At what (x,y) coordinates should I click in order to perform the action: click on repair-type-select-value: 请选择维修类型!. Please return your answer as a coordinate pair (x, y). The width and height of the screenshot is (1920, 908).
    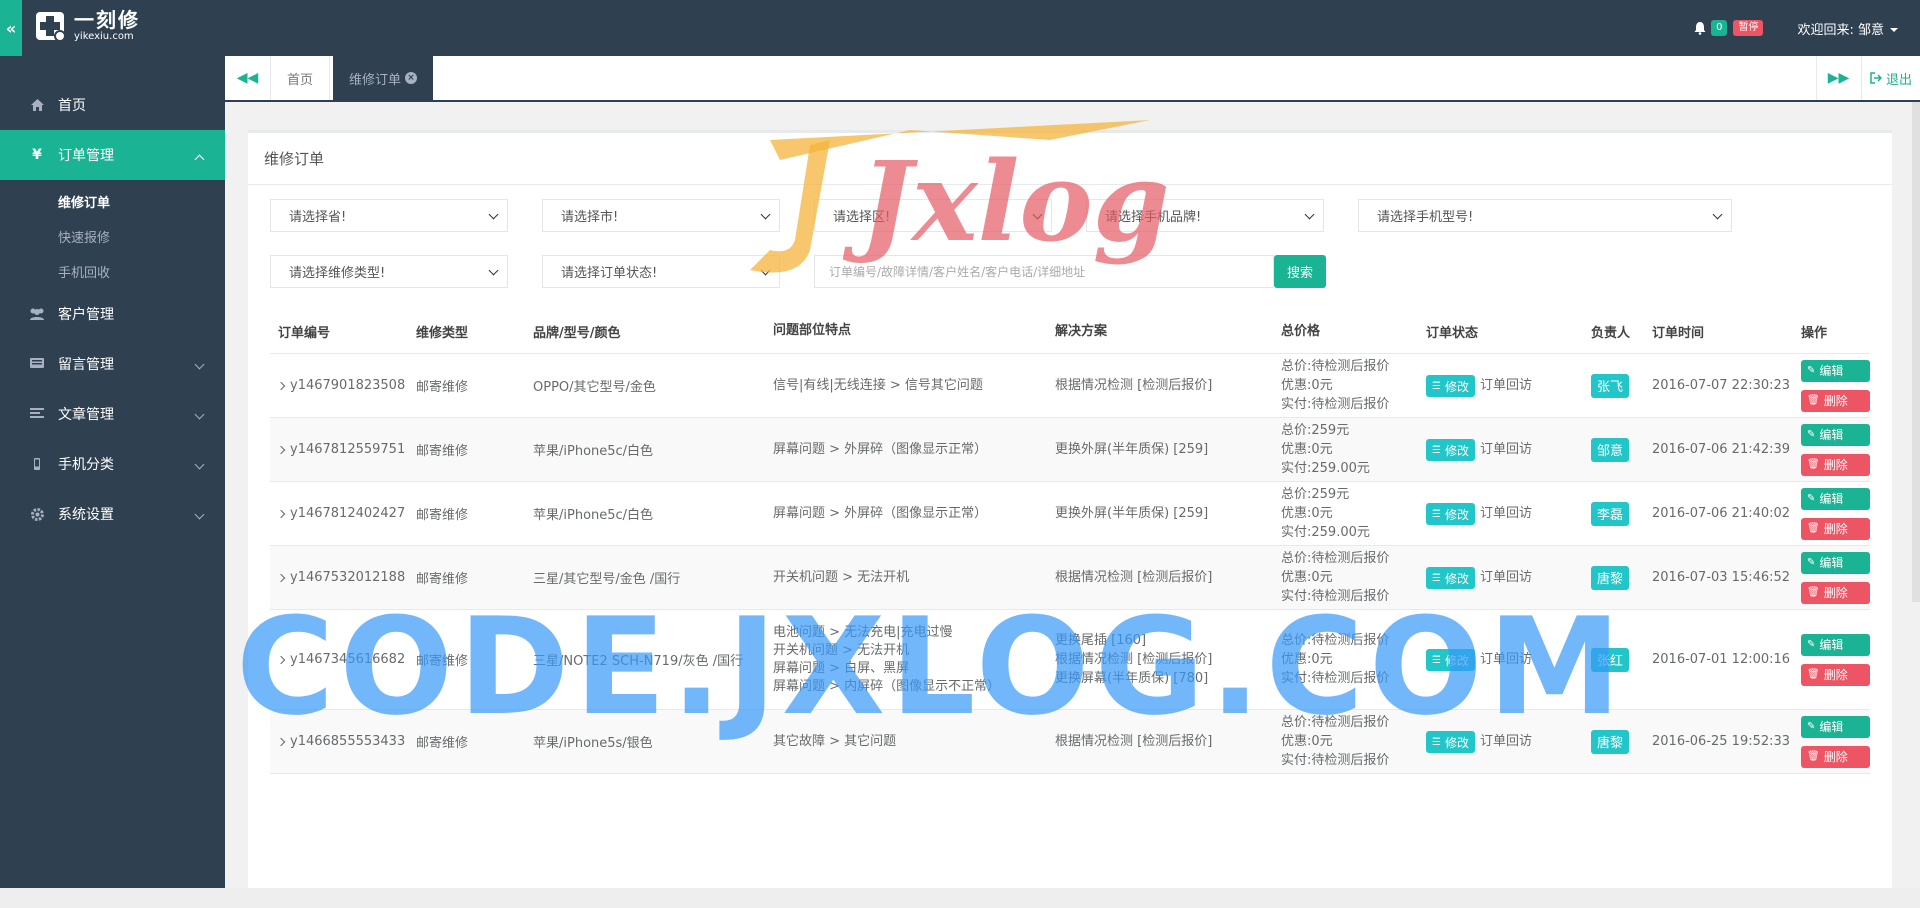
    Looking at the image, I should click on (337, 273).